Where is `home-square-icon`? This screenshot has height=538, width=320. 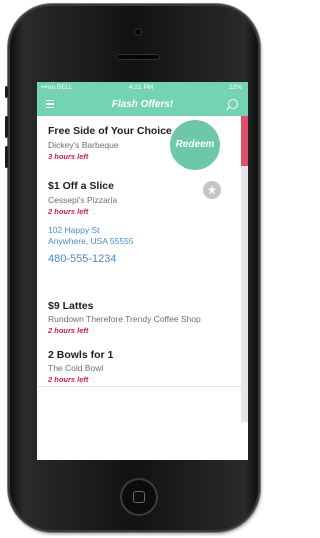
home-square-icon is located at coordinates (139, 497).